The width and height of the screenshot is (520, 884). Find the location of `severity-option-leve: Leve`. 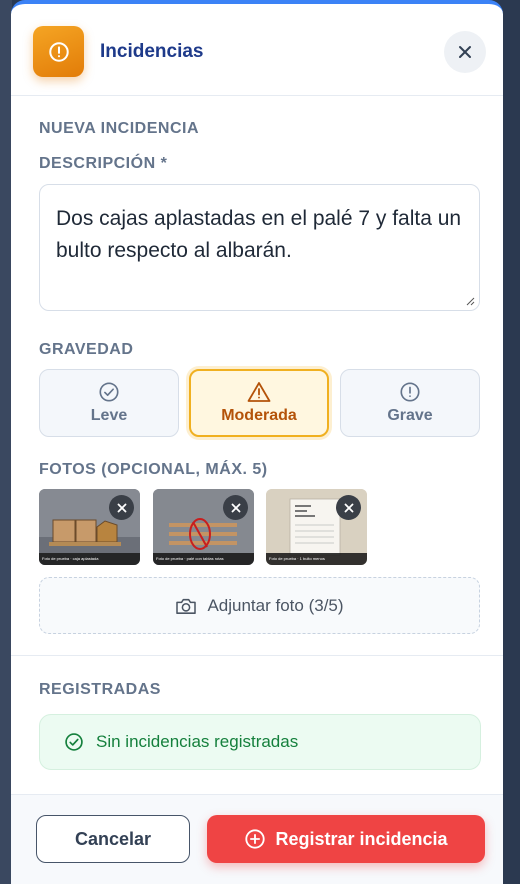

severity-option-leve: Leve is located at coordinates (109, 403).